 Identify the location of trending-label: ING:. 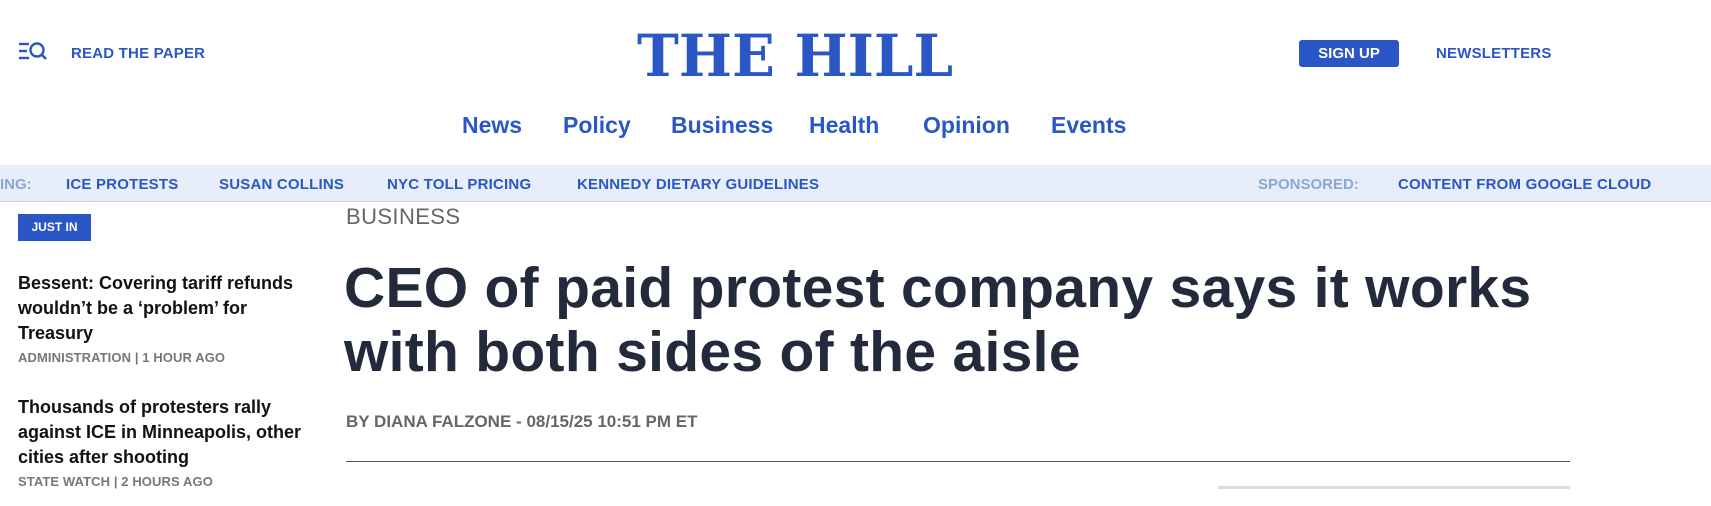
(16, 184).